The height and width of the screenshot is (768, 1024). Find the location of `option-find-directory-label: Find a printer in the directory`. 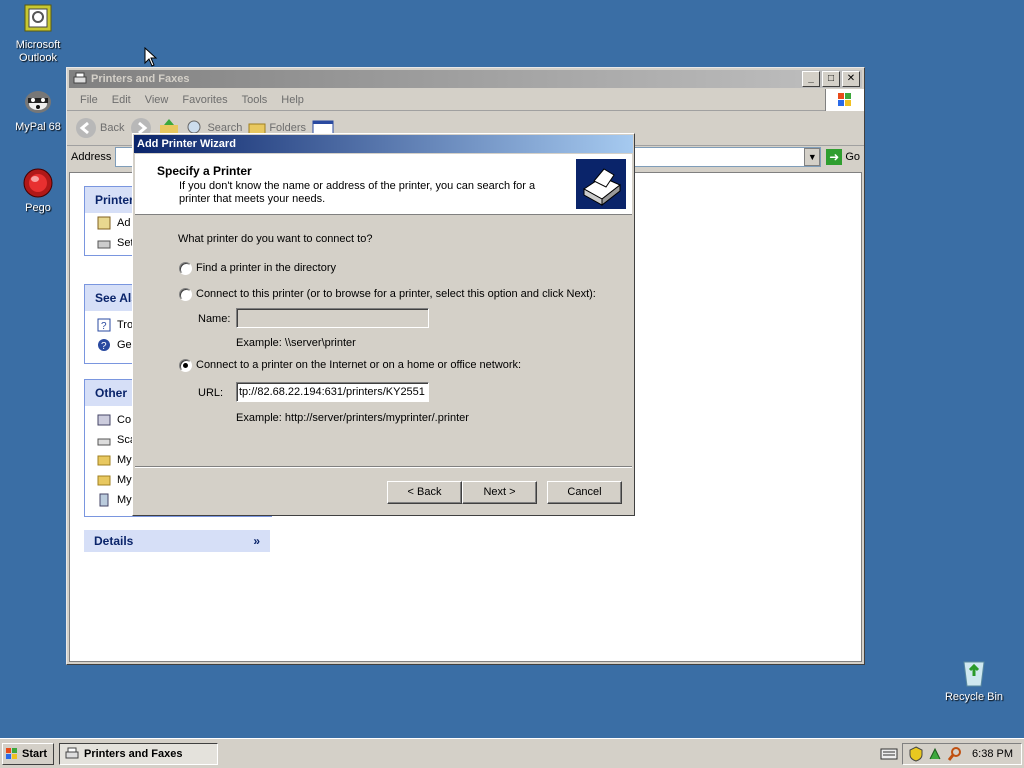

option-find-directory-label: Find a printer in the directory is located at coordinates (266, 268).